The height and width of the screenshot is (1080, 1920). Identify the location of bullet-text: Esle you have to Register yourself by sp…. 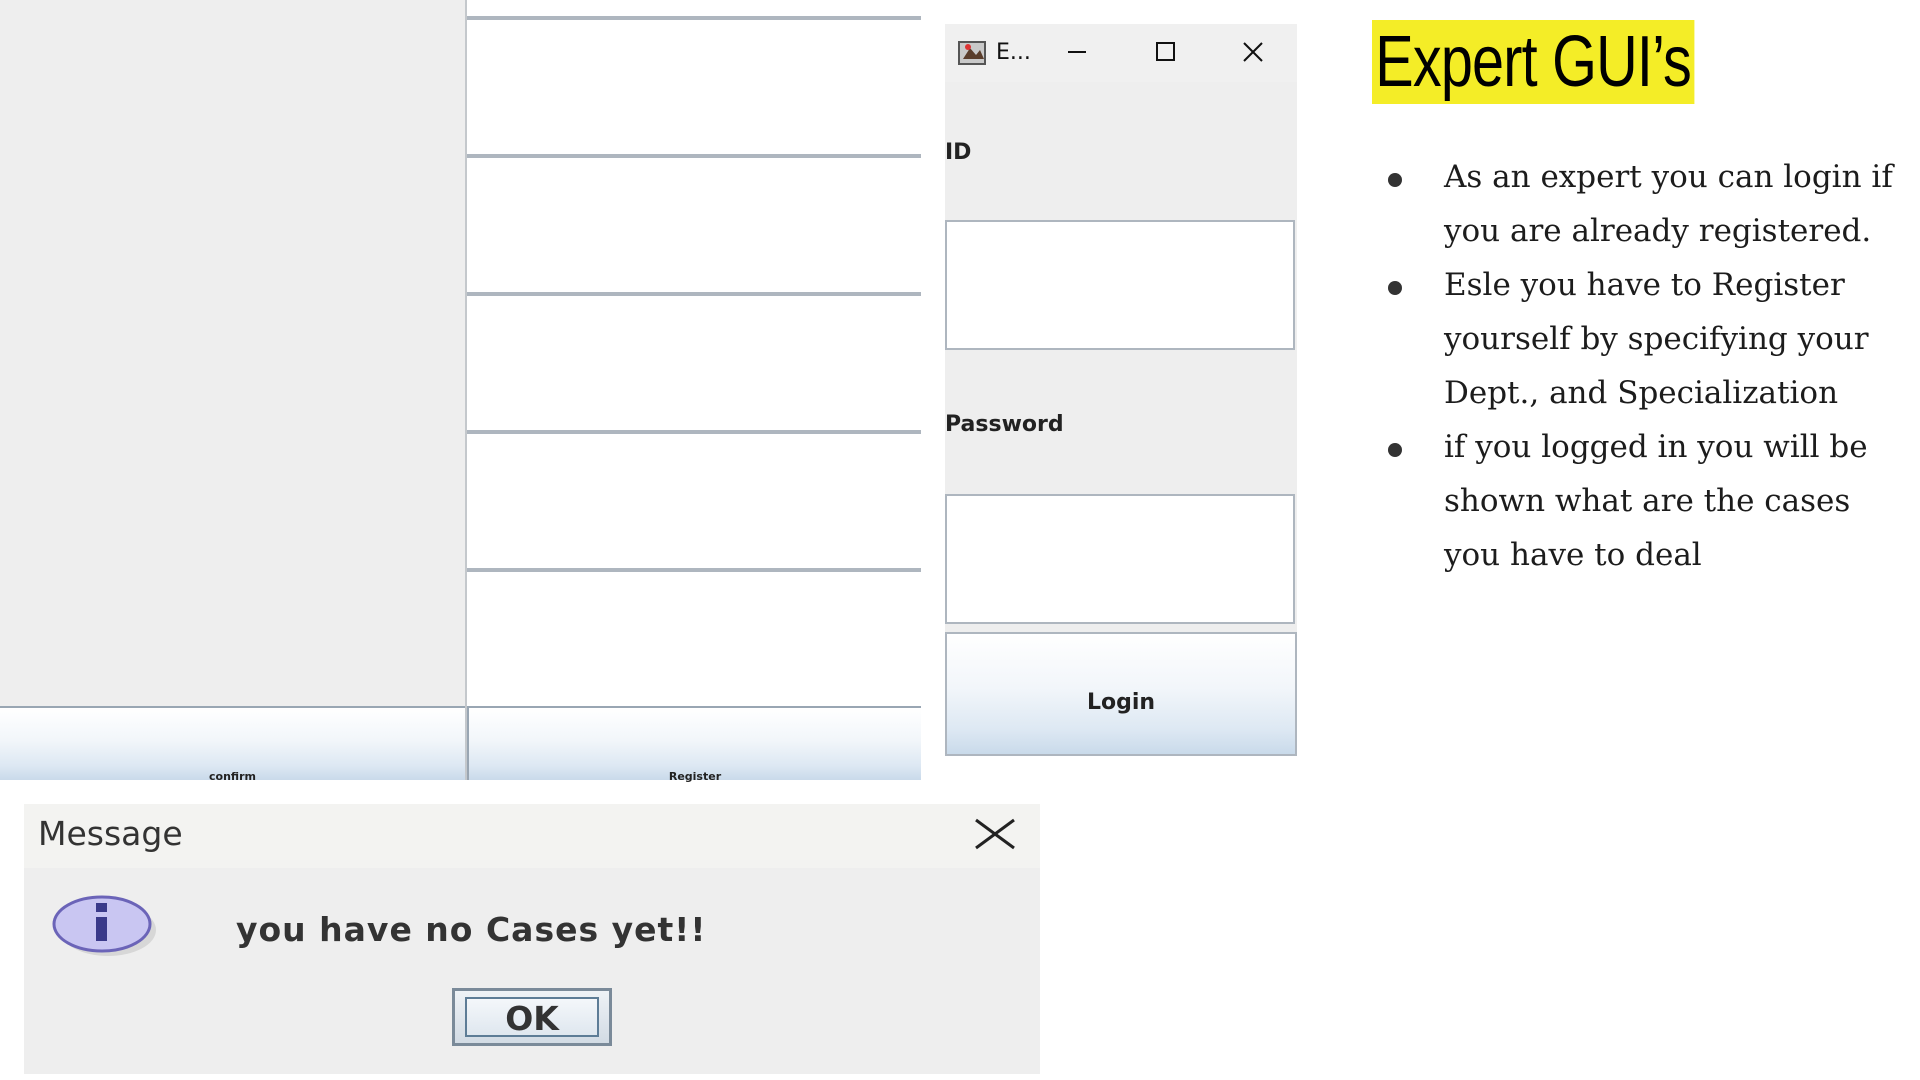
(1656, 339).